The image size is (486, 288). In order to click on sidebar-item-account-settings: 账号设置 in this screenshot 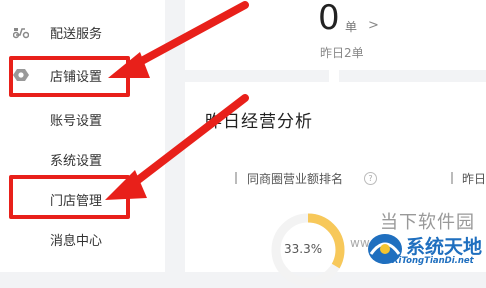, I will do `click(82, 119)`.